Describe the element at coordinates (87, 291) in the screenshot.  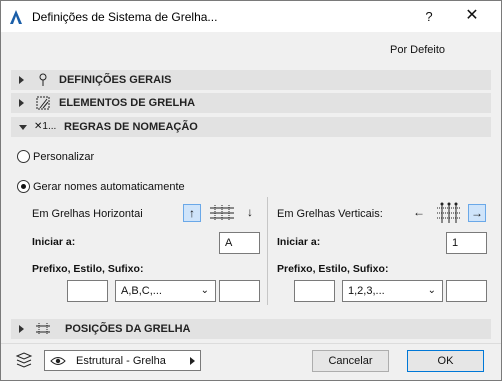
I see `horizontal-prefix-field` at that location.